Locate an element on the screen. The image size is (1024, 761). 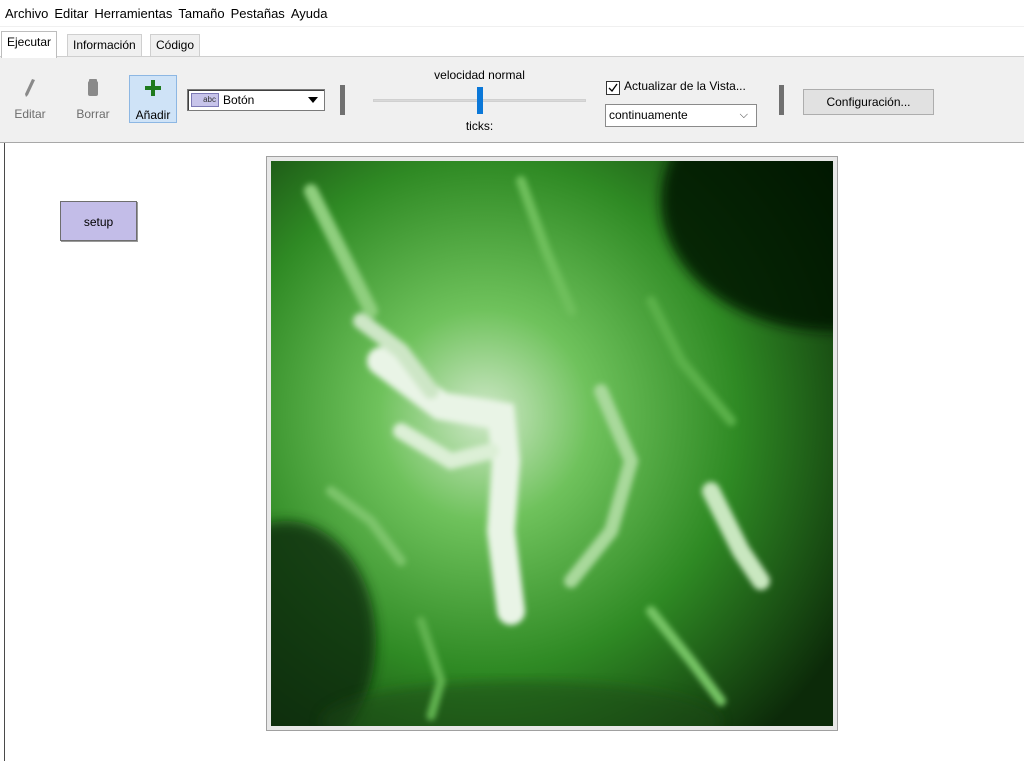
speed-label: velocidad normal is located at coordinates (479, 75).